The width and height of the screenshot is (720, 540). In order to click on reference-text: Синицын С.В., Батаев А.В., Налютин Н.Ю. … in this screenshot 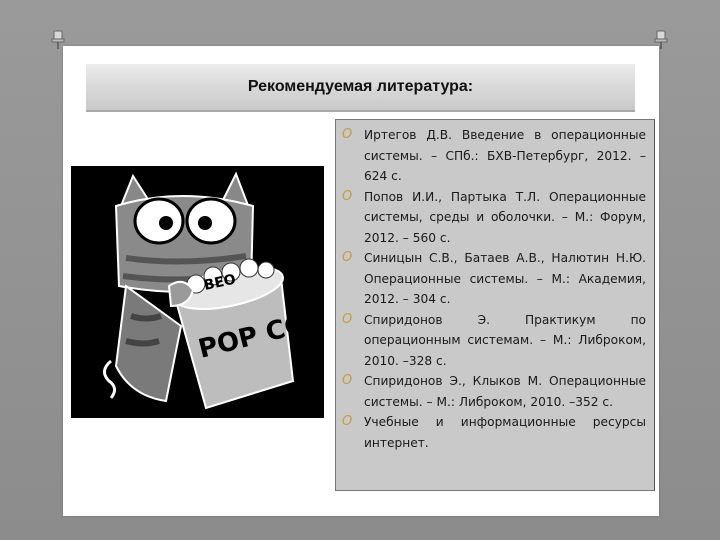, I will do `click(505, 278)`.